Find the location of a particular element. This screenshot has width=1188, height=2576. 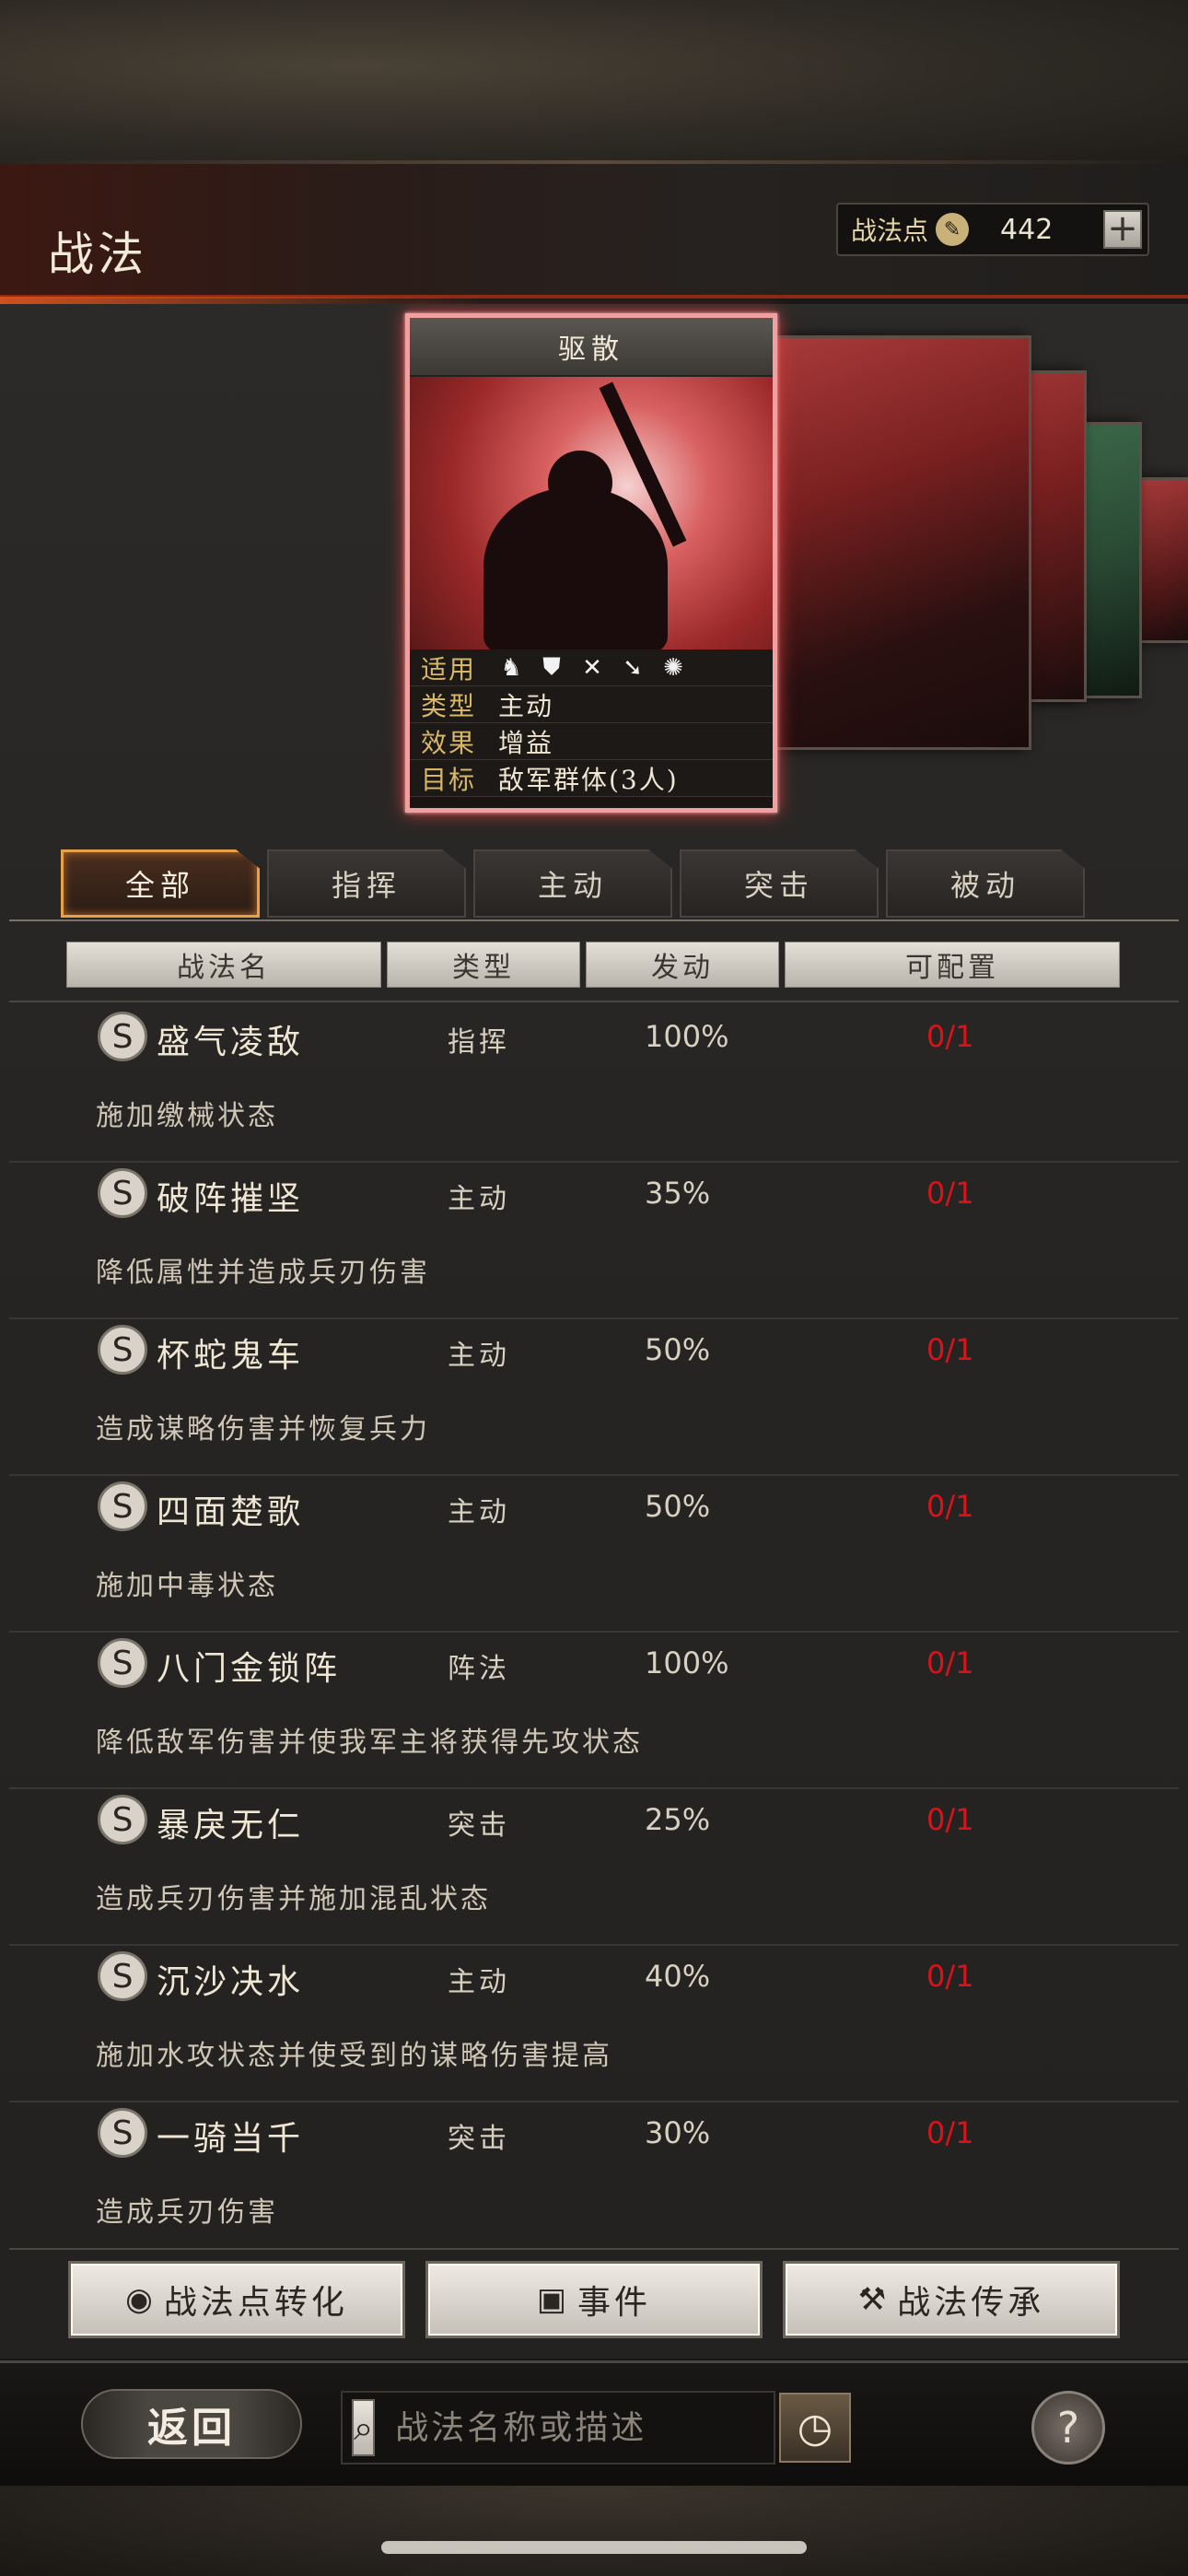

skill-rate: 35% is located at coordinates (678, 1193).